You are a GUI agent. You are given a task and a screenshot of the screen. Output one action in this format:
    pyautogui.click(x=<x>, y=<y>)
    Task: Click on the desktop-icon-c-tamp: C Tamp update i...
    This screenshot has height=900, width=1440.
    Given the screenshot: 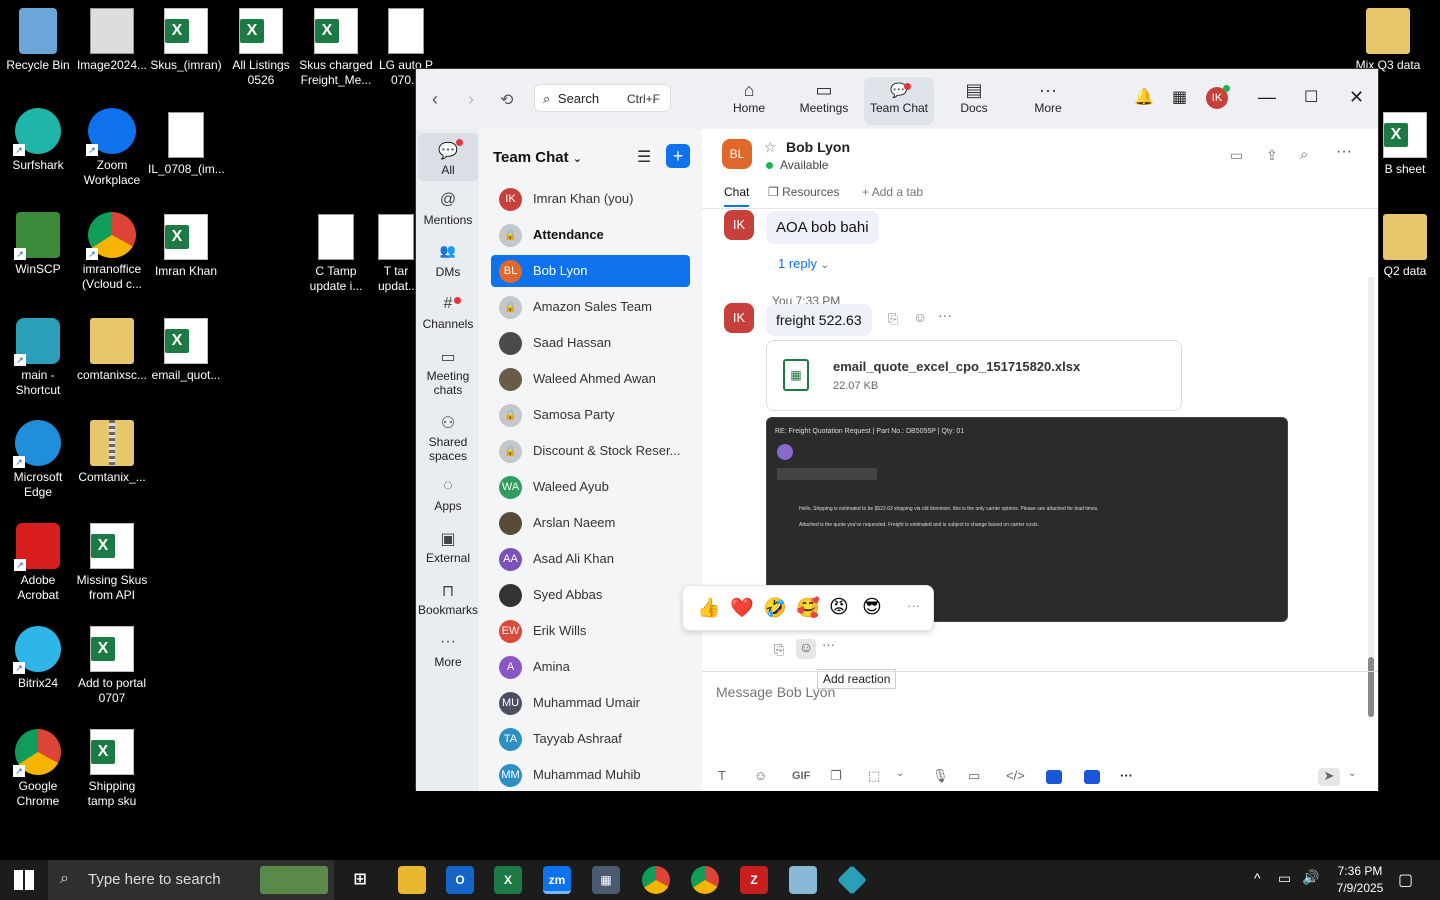 What is the action you would take?
    pyautogui.click(x=336, y=254)
    